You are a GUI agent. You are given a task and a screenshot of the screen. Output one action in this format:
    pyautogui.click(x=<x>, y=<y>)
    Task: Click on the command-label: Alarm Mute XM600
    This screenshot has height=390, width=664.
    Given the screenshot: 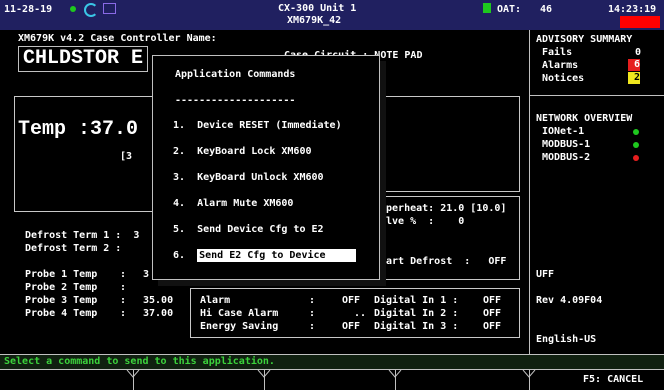 What is the action you would take?
    pyautogui.click(x=245, y=203)
    